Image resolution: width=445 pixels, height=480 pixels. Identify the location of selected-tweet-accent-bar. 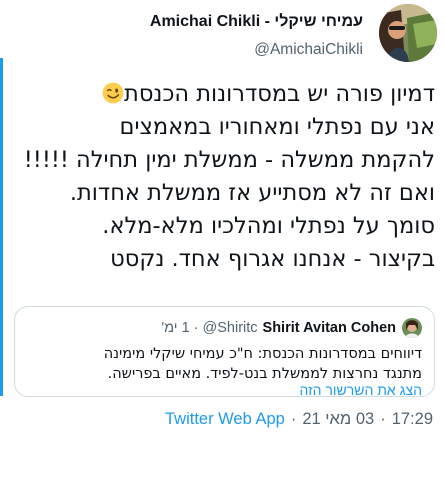
(1, 227).